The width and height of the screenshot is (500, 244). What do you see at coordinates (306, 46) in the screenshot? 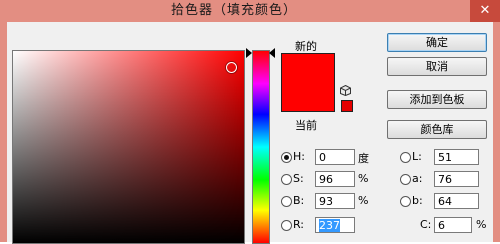
I see `new-color-label: 新的` at bounding box center [306, 46].